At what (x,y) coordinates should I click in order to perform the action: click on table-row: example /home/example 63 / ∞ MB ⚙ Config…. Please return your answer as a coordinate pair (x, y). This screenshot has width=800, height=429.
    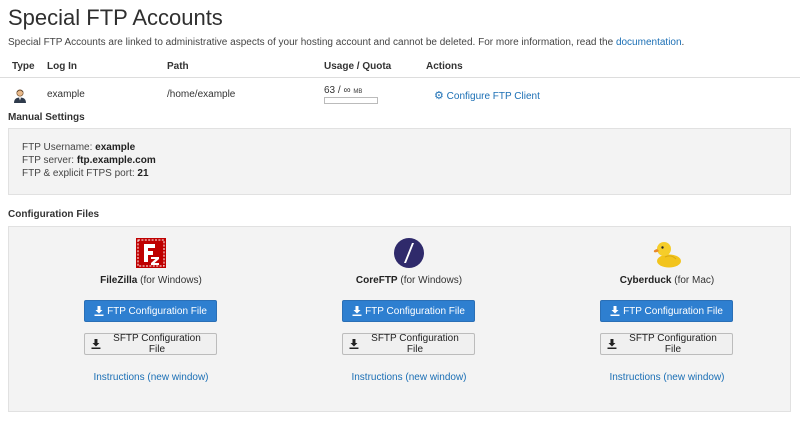
    Looking at the image, I should click on (400, 96).